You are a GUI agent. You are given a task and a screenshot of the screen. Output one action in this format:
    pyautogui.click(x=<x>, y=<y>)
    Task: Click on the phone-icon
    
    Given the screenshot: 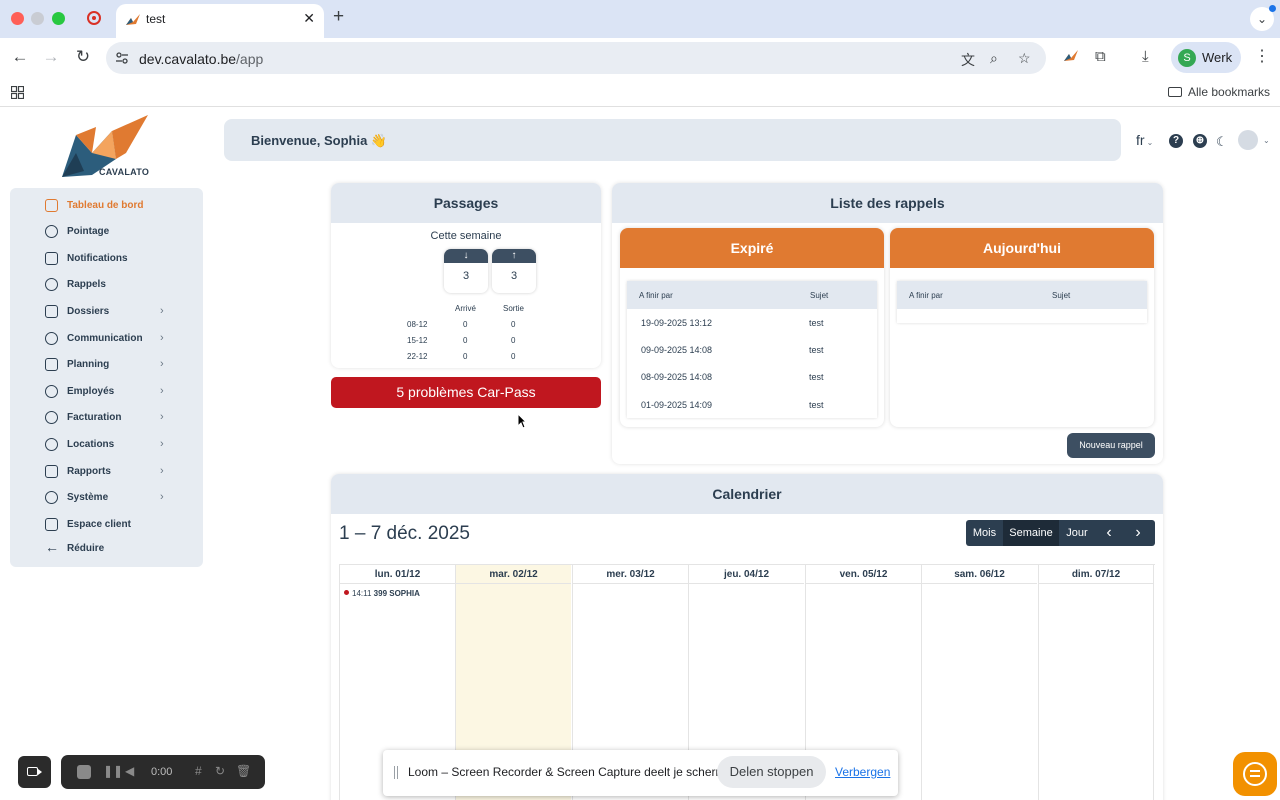 What is the action you would take?
    pyautogui.click(x=51, y=338)
    